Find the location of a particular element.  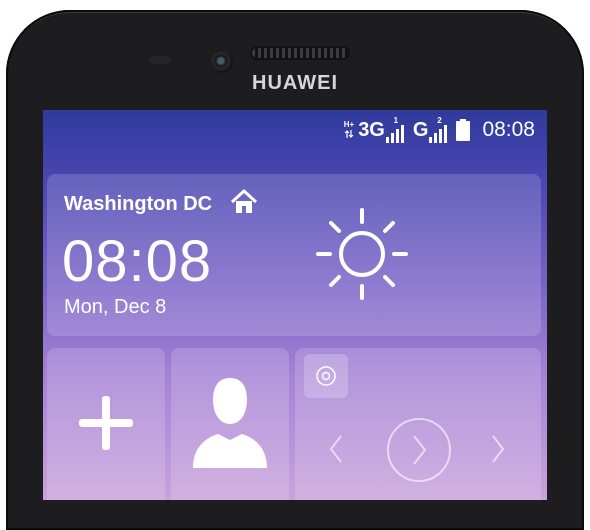

home-icon is located at coordinates (244, 201).